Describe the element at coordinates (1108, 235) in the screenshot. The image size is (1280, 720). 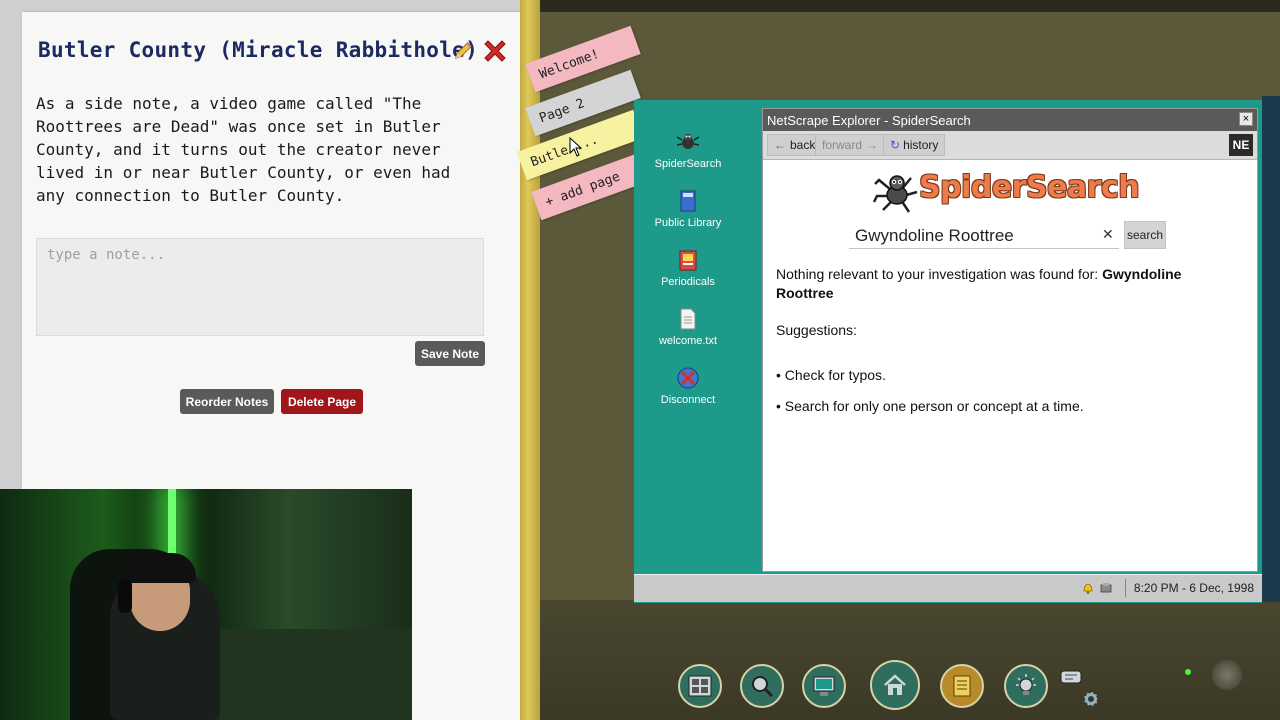
I see `clear-search-icon: ✕` at that location.